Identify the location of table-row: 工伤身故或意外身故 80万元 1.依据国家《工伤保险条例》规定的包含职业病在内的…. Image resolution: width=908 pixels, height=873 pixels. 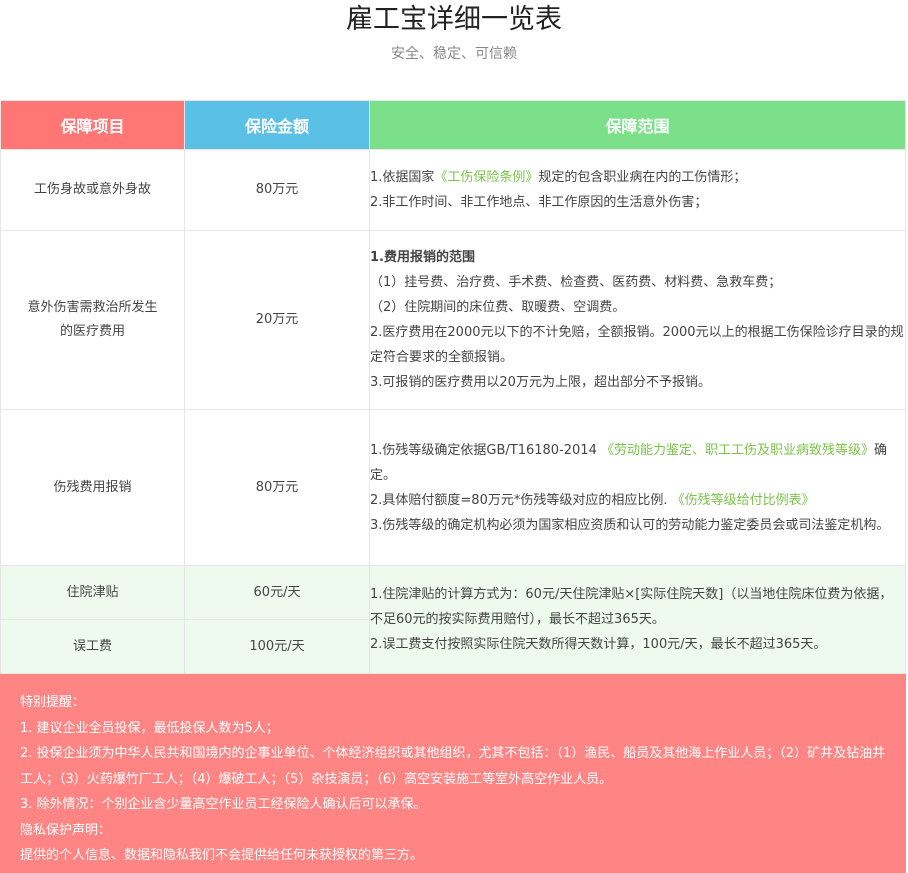
(453, 190).